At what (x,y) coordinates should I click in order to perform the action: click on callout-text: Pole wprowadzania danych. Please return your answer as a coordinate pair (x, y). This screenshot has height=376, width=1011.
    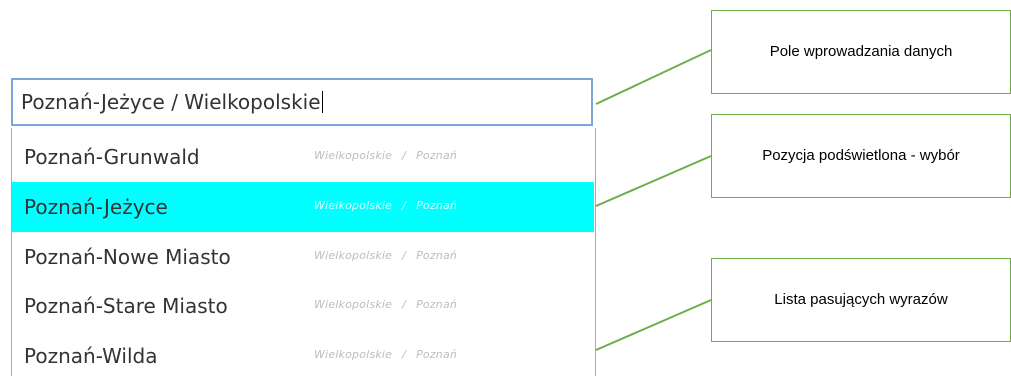
    Looking at the image, I should click on (861, 51).